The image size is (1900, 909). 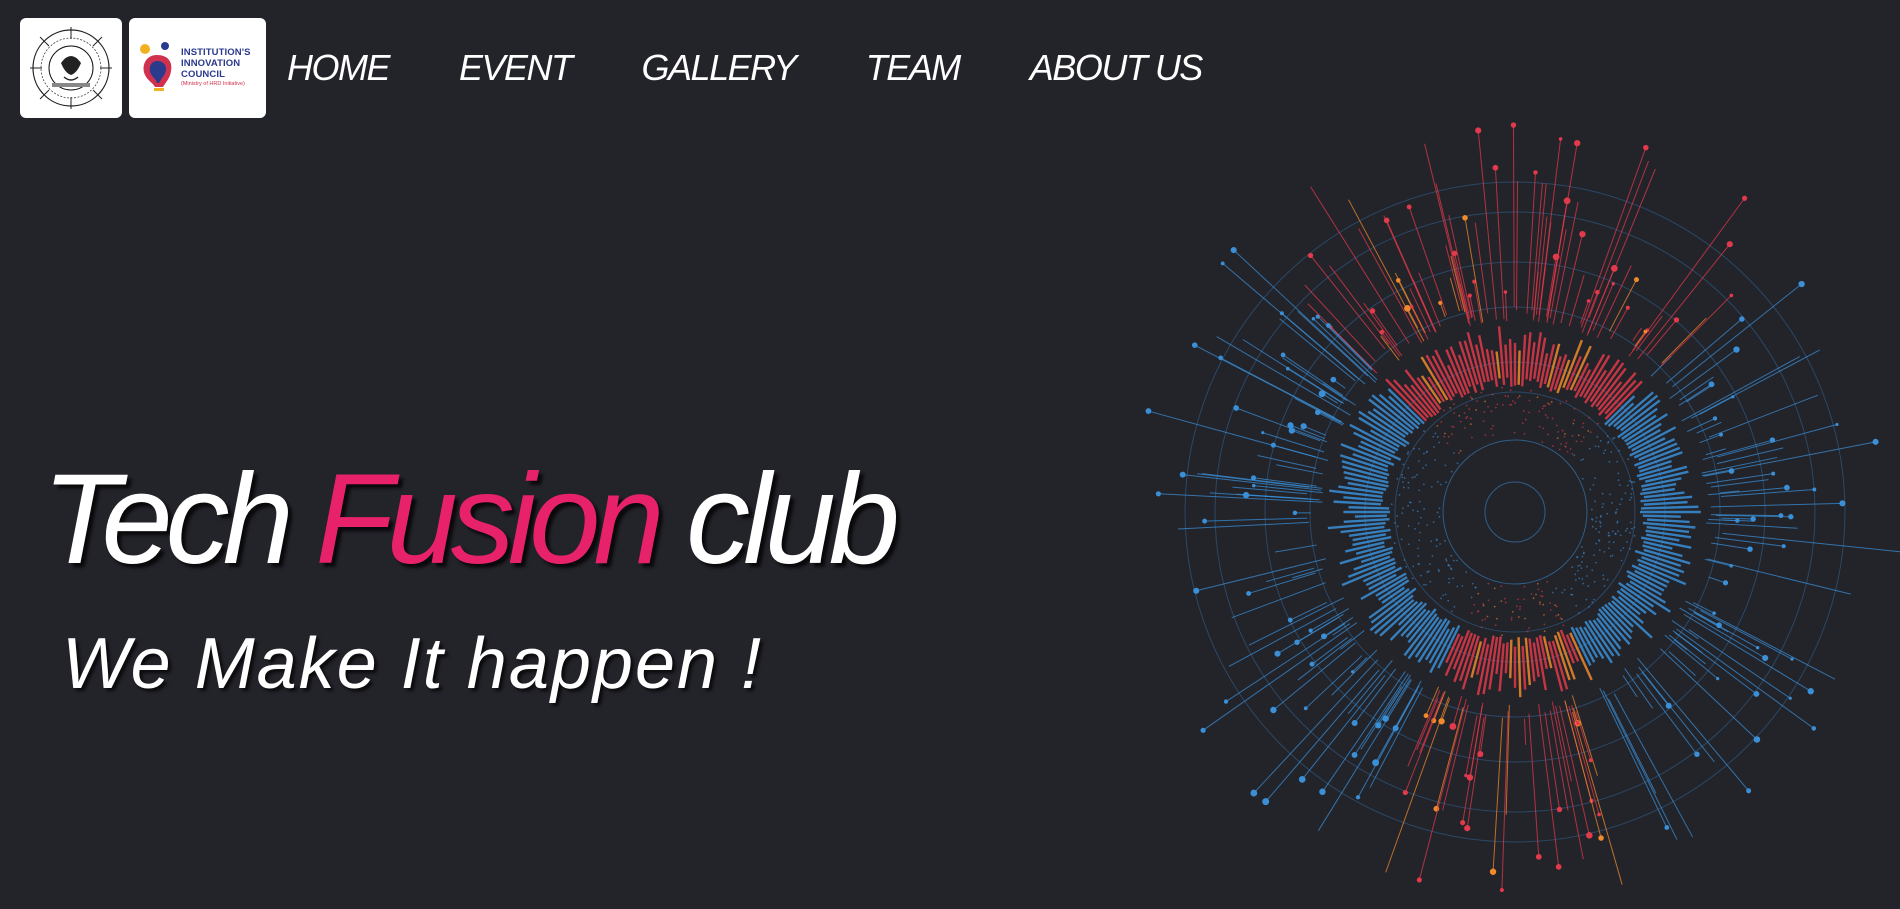 What do you see at coordinates (71, 67) in the screenshot?
I see `club-logo` at bounding box center [71, 67].